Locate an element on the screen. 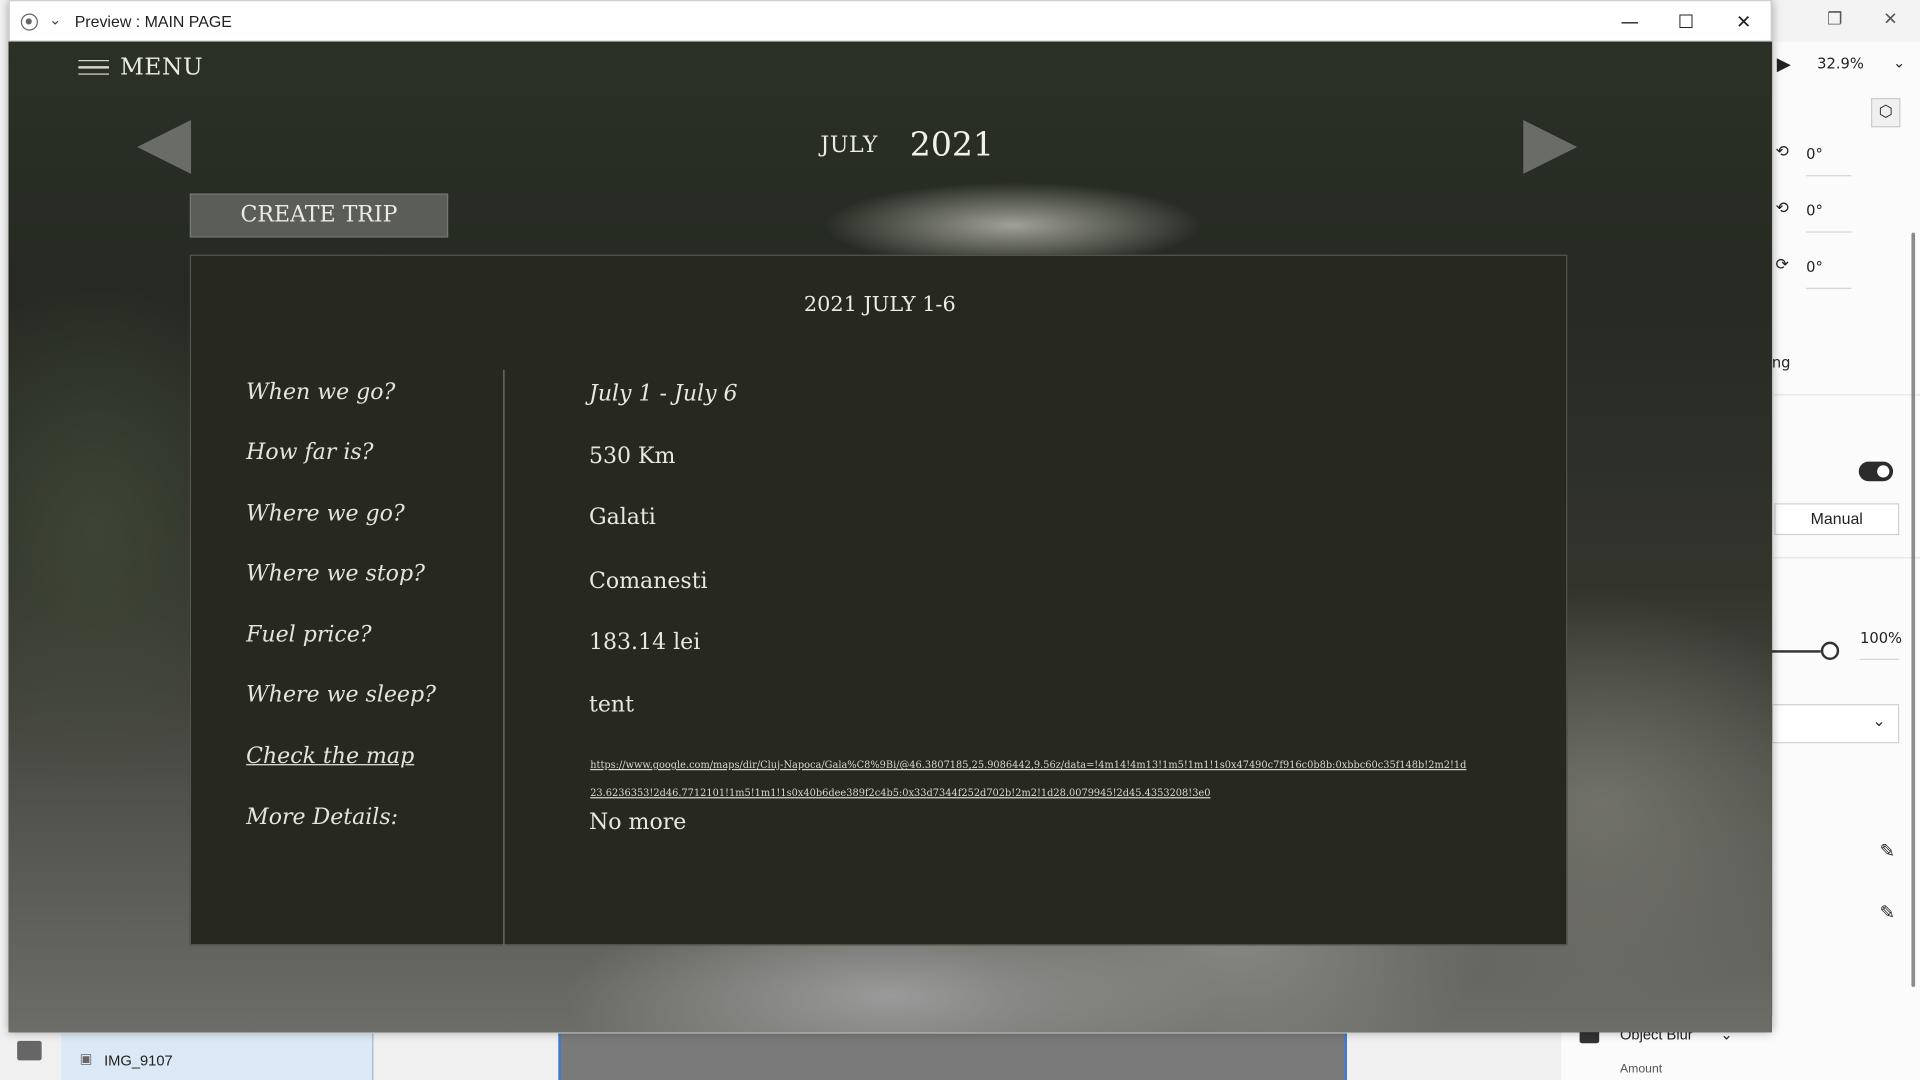 This screenshot has height=1080, width=1920. question-details: More Details: is located at coordinates (322, 817).